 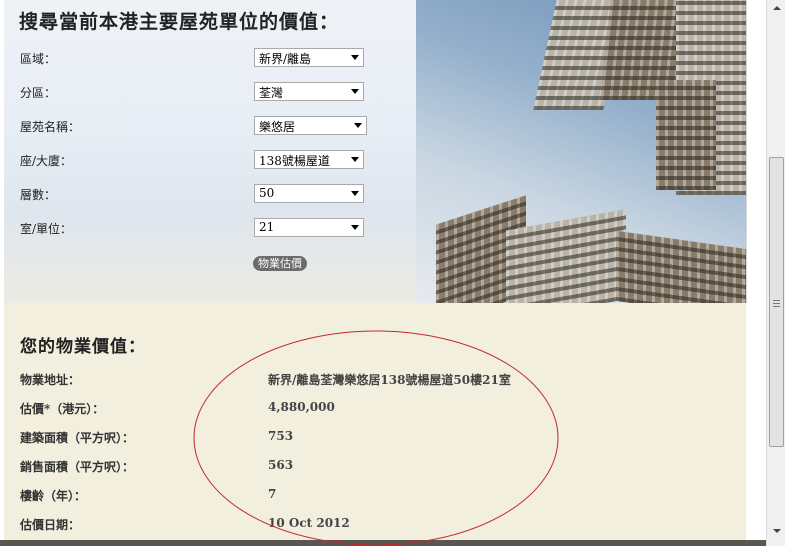 What do you see at coordinates (50, 380) in the screenshot?
I see `address-label: 物業地址：` at bounding box center [50, 380].